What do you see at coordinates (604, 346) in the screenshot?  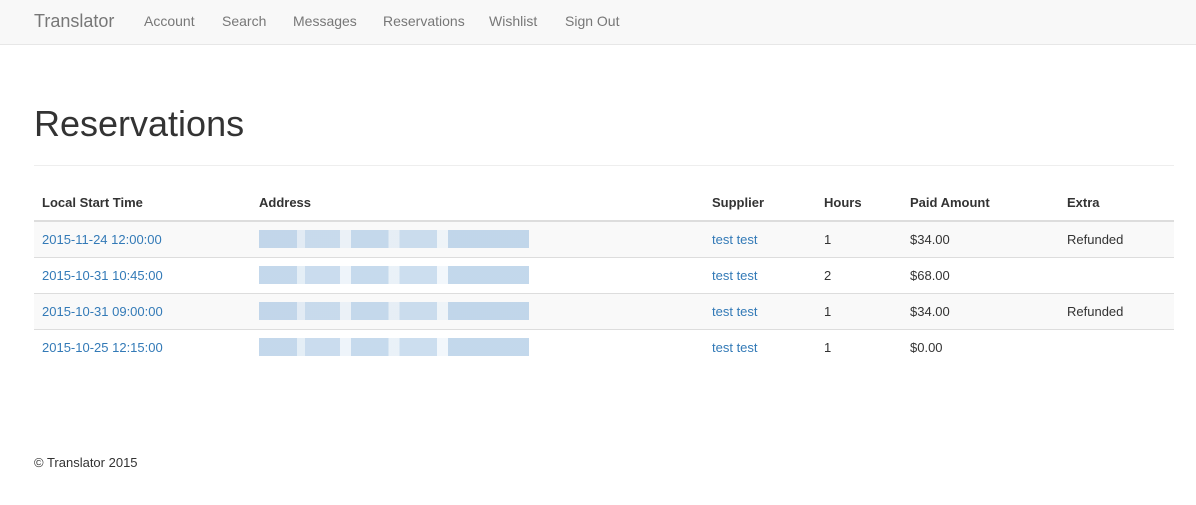 I see `table-row: 2015-10-25 12:15:00 test test 1 $0.00` at bounding box center [604, 346].